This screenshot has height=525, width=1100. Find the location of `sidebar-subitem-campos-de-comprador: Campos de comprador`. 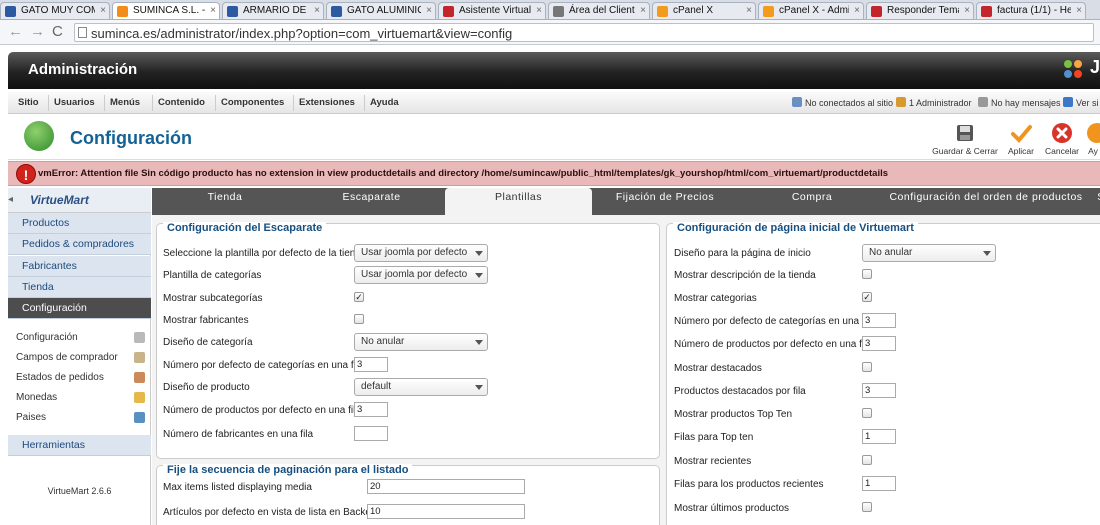

sidebar-subitem-campos-de-comprador: Campos de comprador is located at coordinates (79, 358).